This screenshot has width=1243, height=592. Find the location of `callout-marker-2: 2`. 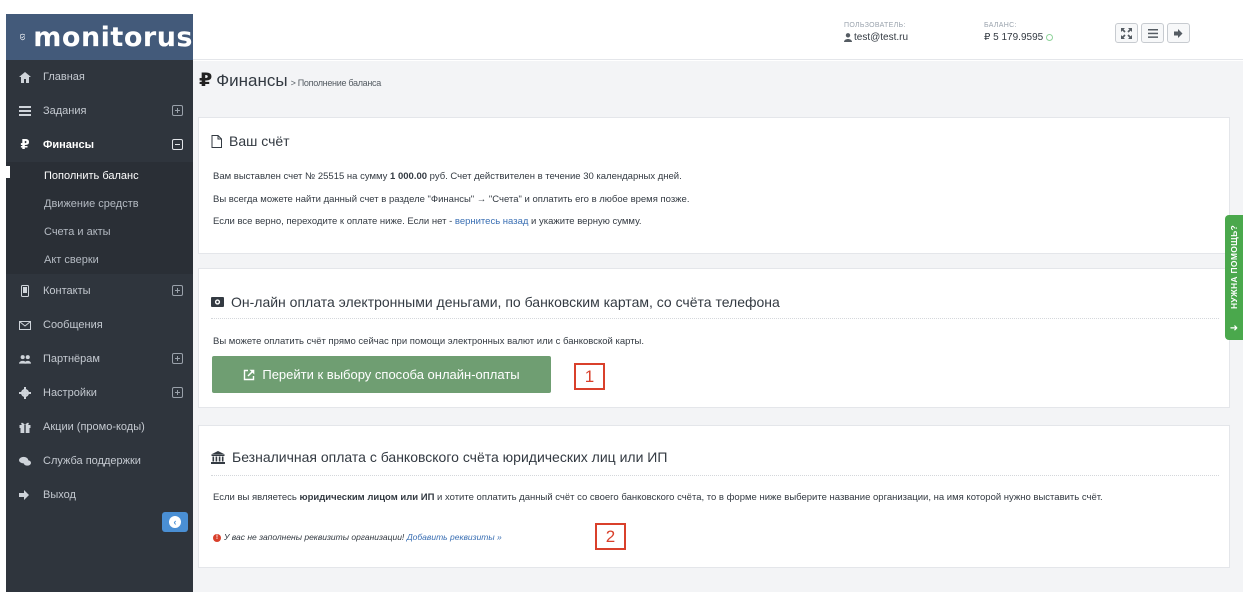

callout-marker-2: 2 is located at coordinates (610, 536).